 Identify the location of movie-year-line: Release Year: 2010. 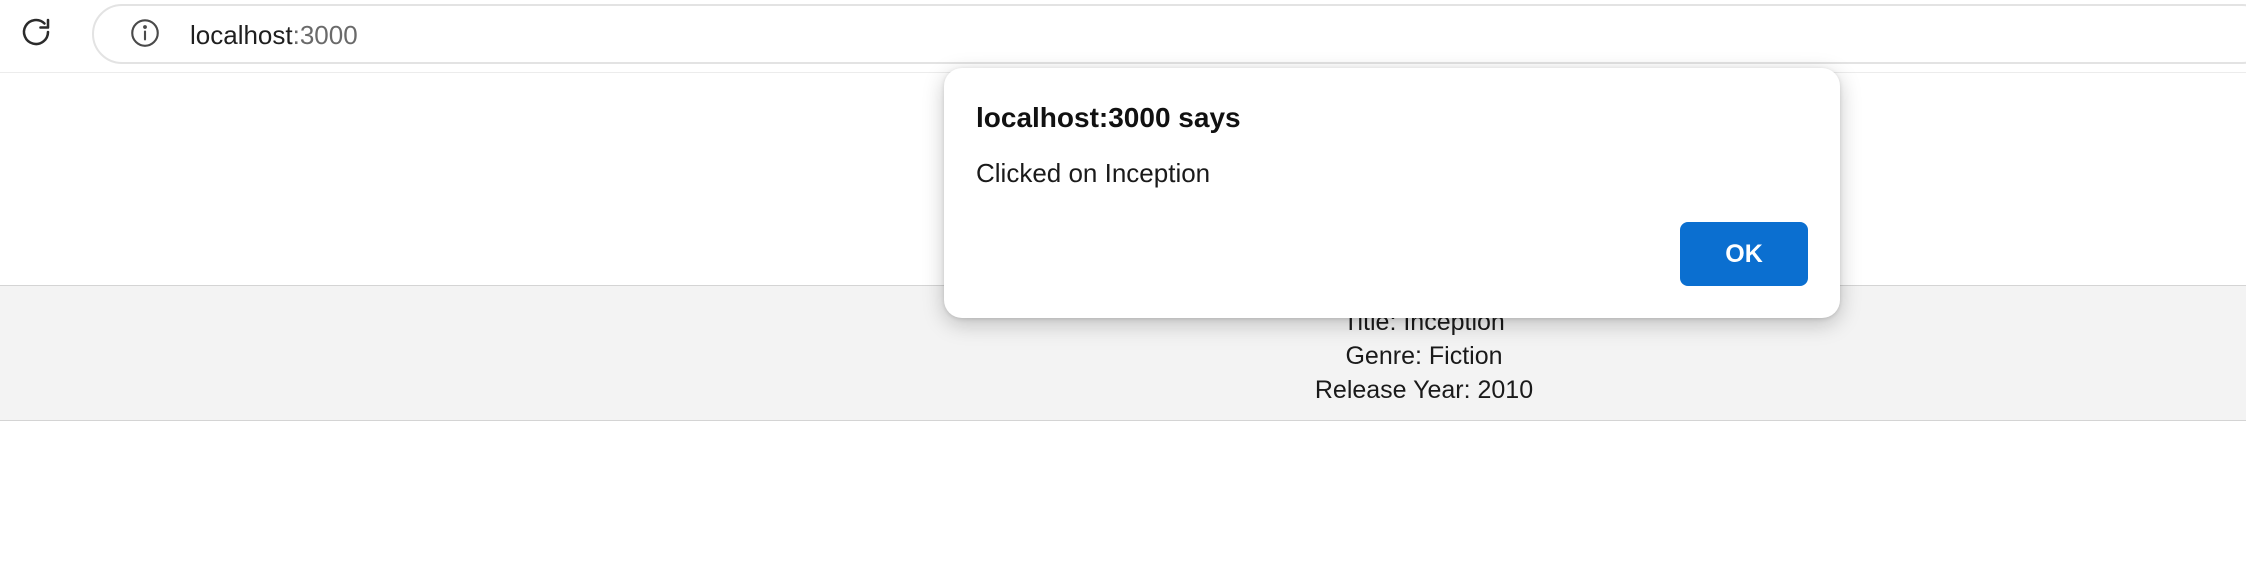
(1123, 390).